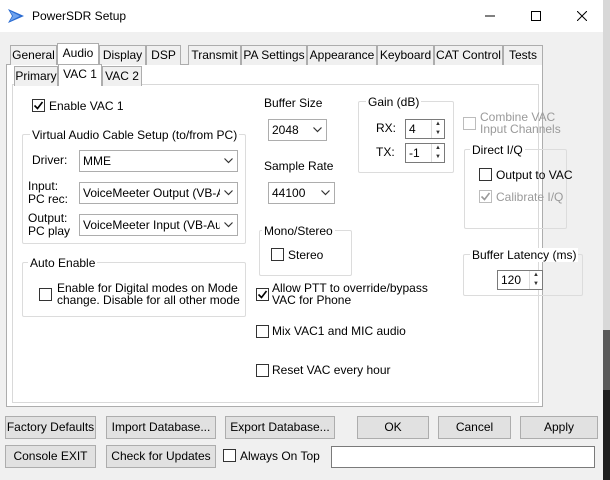  I want to click on output-to-vac-label: Output to VAC, so click(534, 175).